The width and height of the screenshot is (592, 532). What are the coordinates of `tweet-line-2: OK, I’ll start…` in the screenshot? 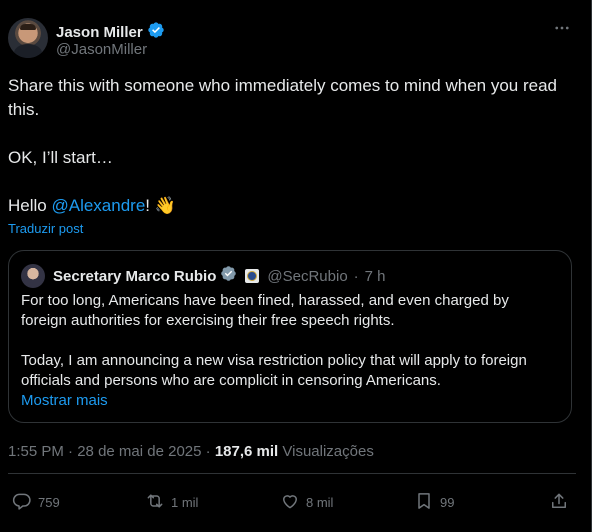 It's located at (60, 157).